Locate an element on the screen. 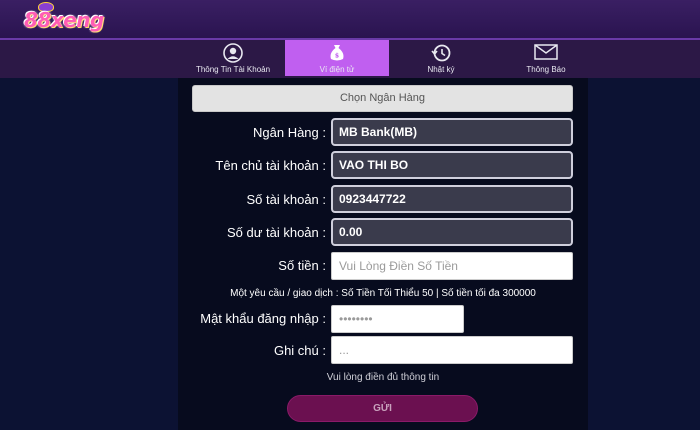 This screenshot has height=430, width=700. tab-notifications: Thông Báo is located at coordinates (546, 58).